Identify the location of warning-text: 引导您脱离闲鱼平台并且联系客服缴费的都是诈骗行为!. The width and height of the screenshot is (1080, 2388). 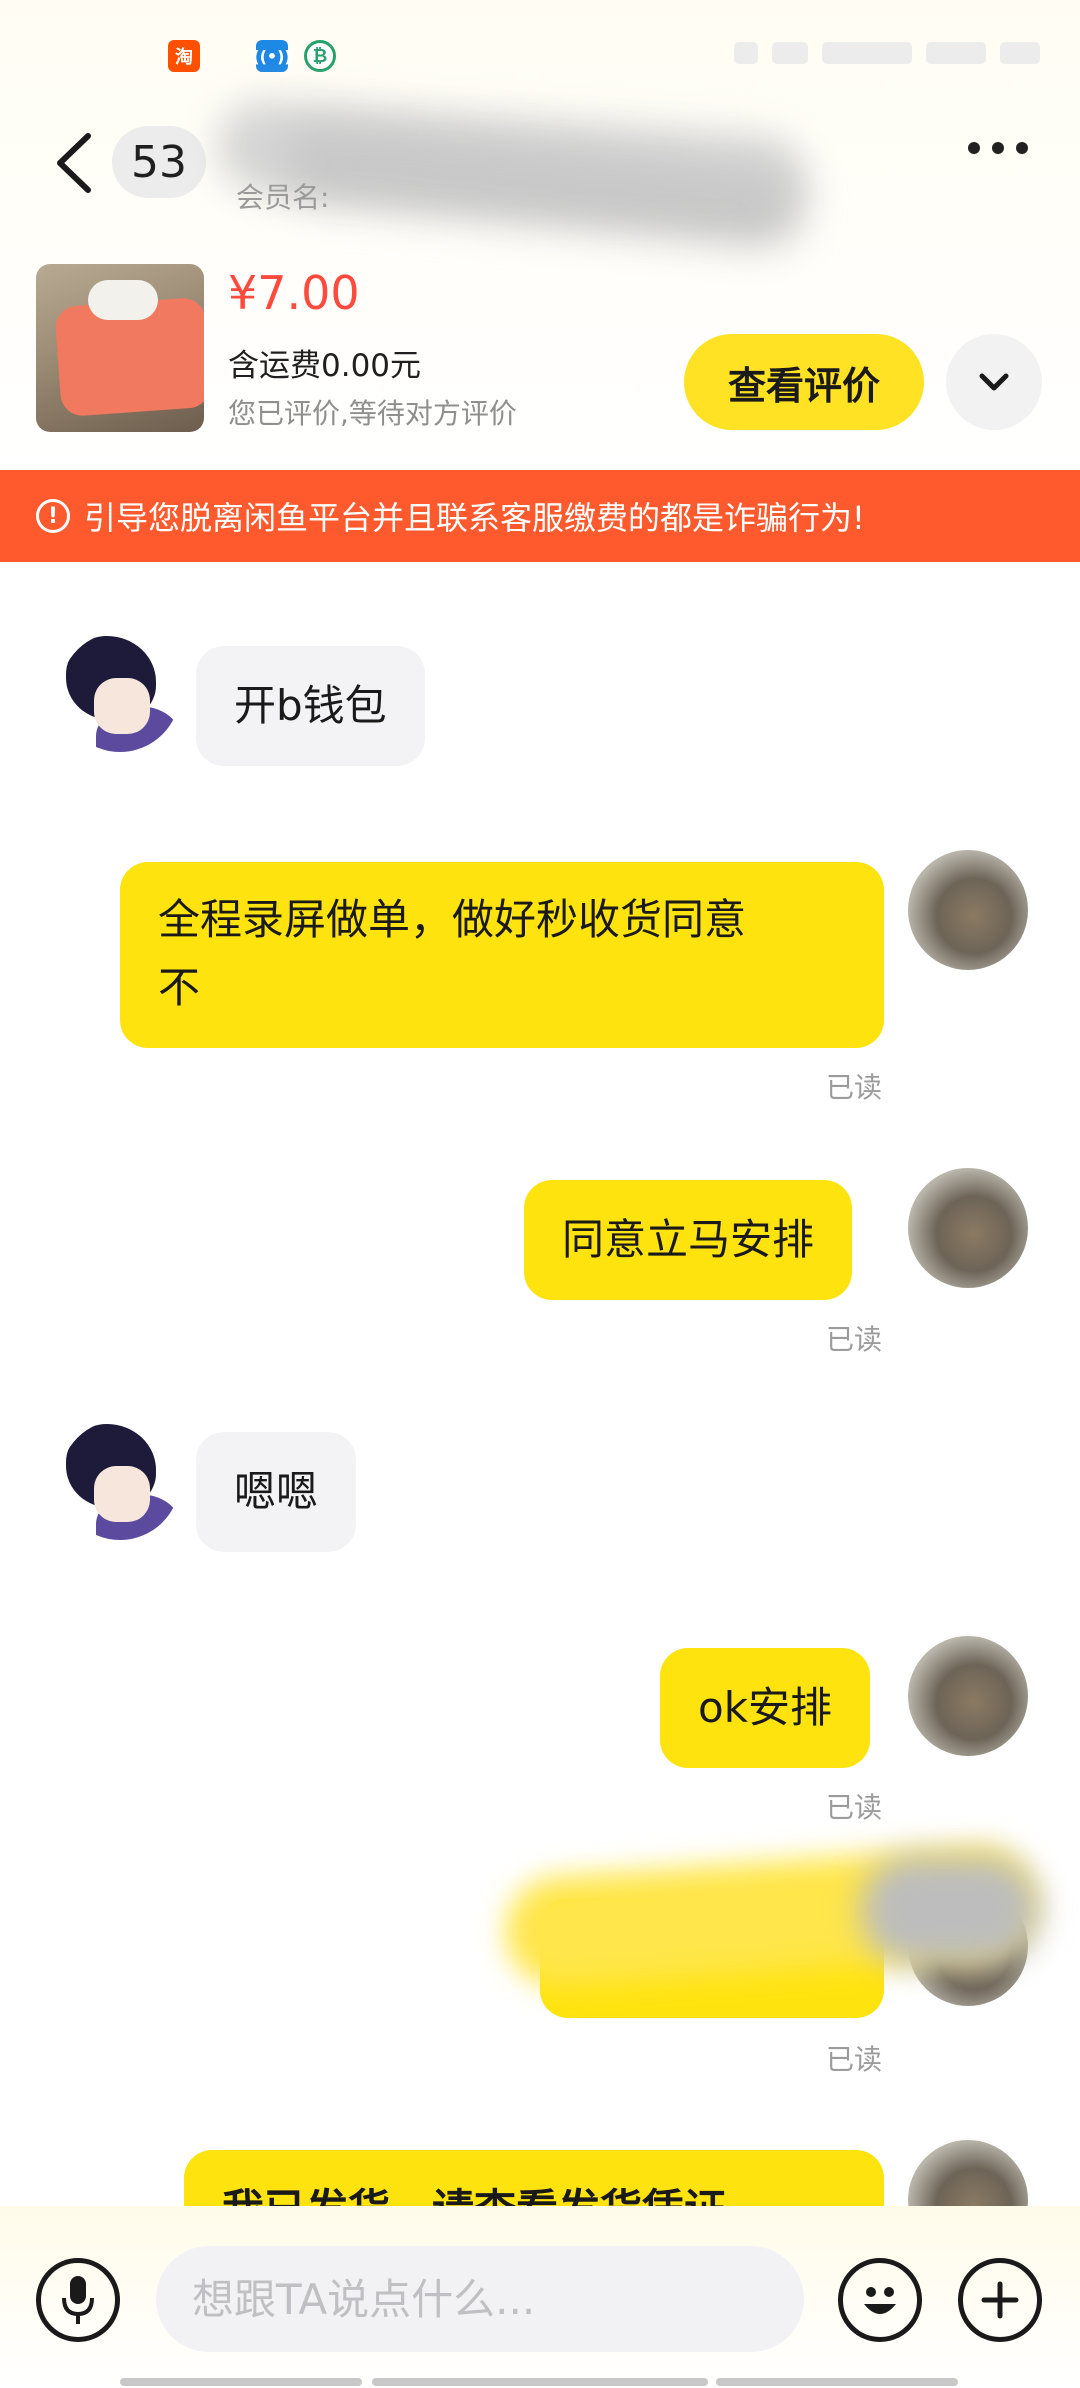
(474, 518).